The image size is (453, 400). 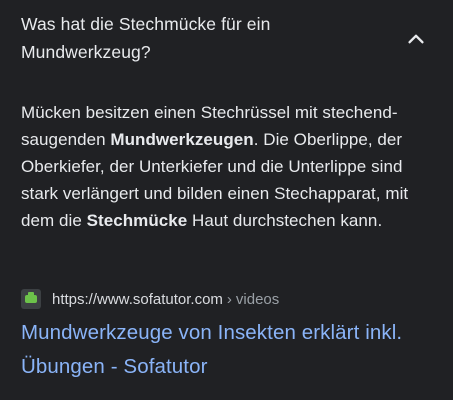 I want to click on answer-highlight-term: Stechmücke, so click(x=137, y=220).